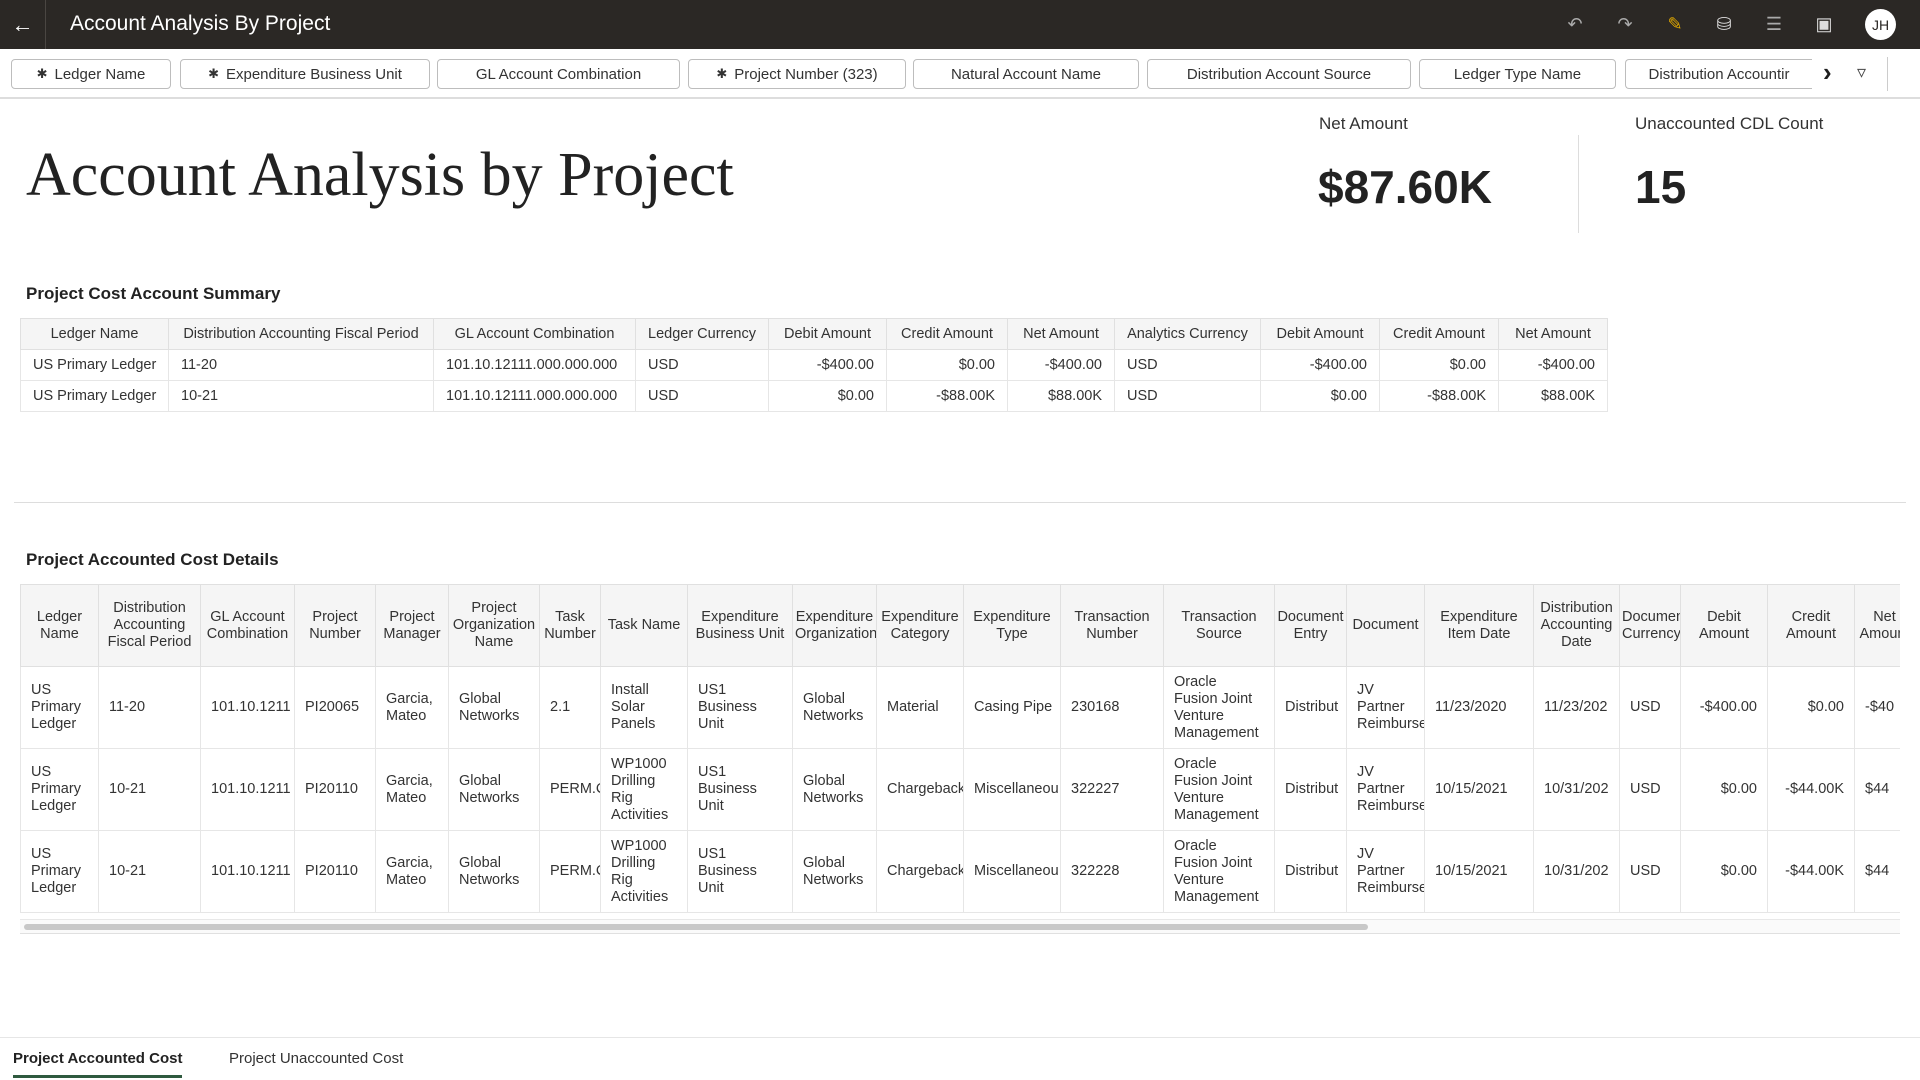 This screenshot has width=1920, height=1080. I want to click on data-refresh-icon: ⛁, so click(1724, 24).